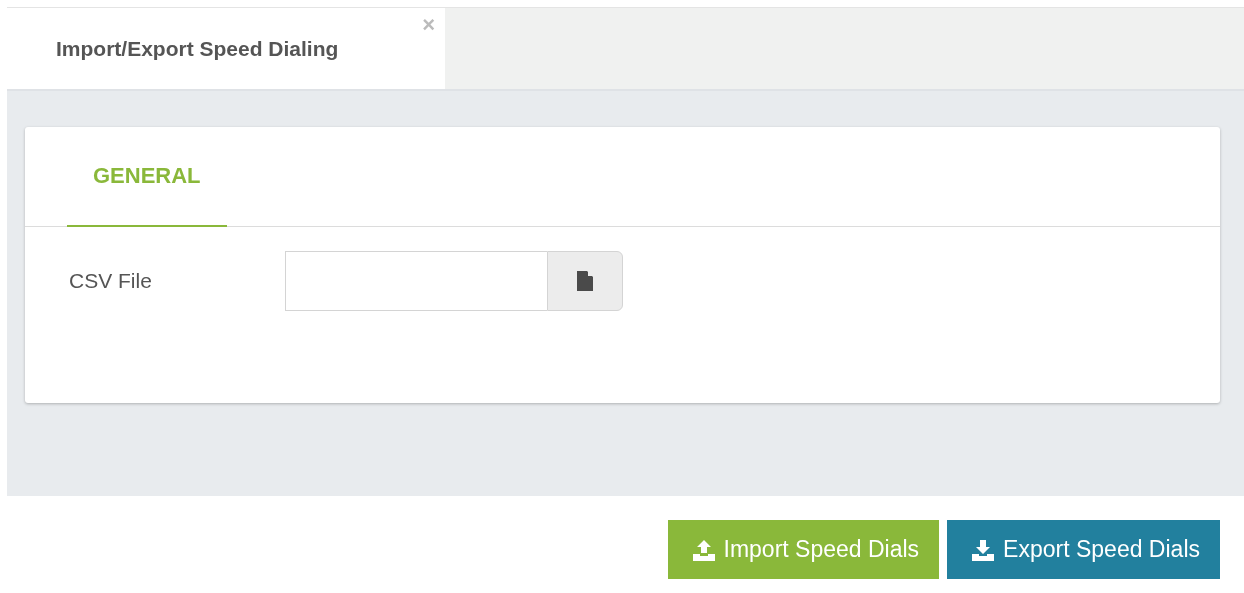 The width and height of the screenshot is (1244, 593). Describe the element at coordinates (147, 177) in the screenshot. I see `form-tab: GENERAL` at that location.